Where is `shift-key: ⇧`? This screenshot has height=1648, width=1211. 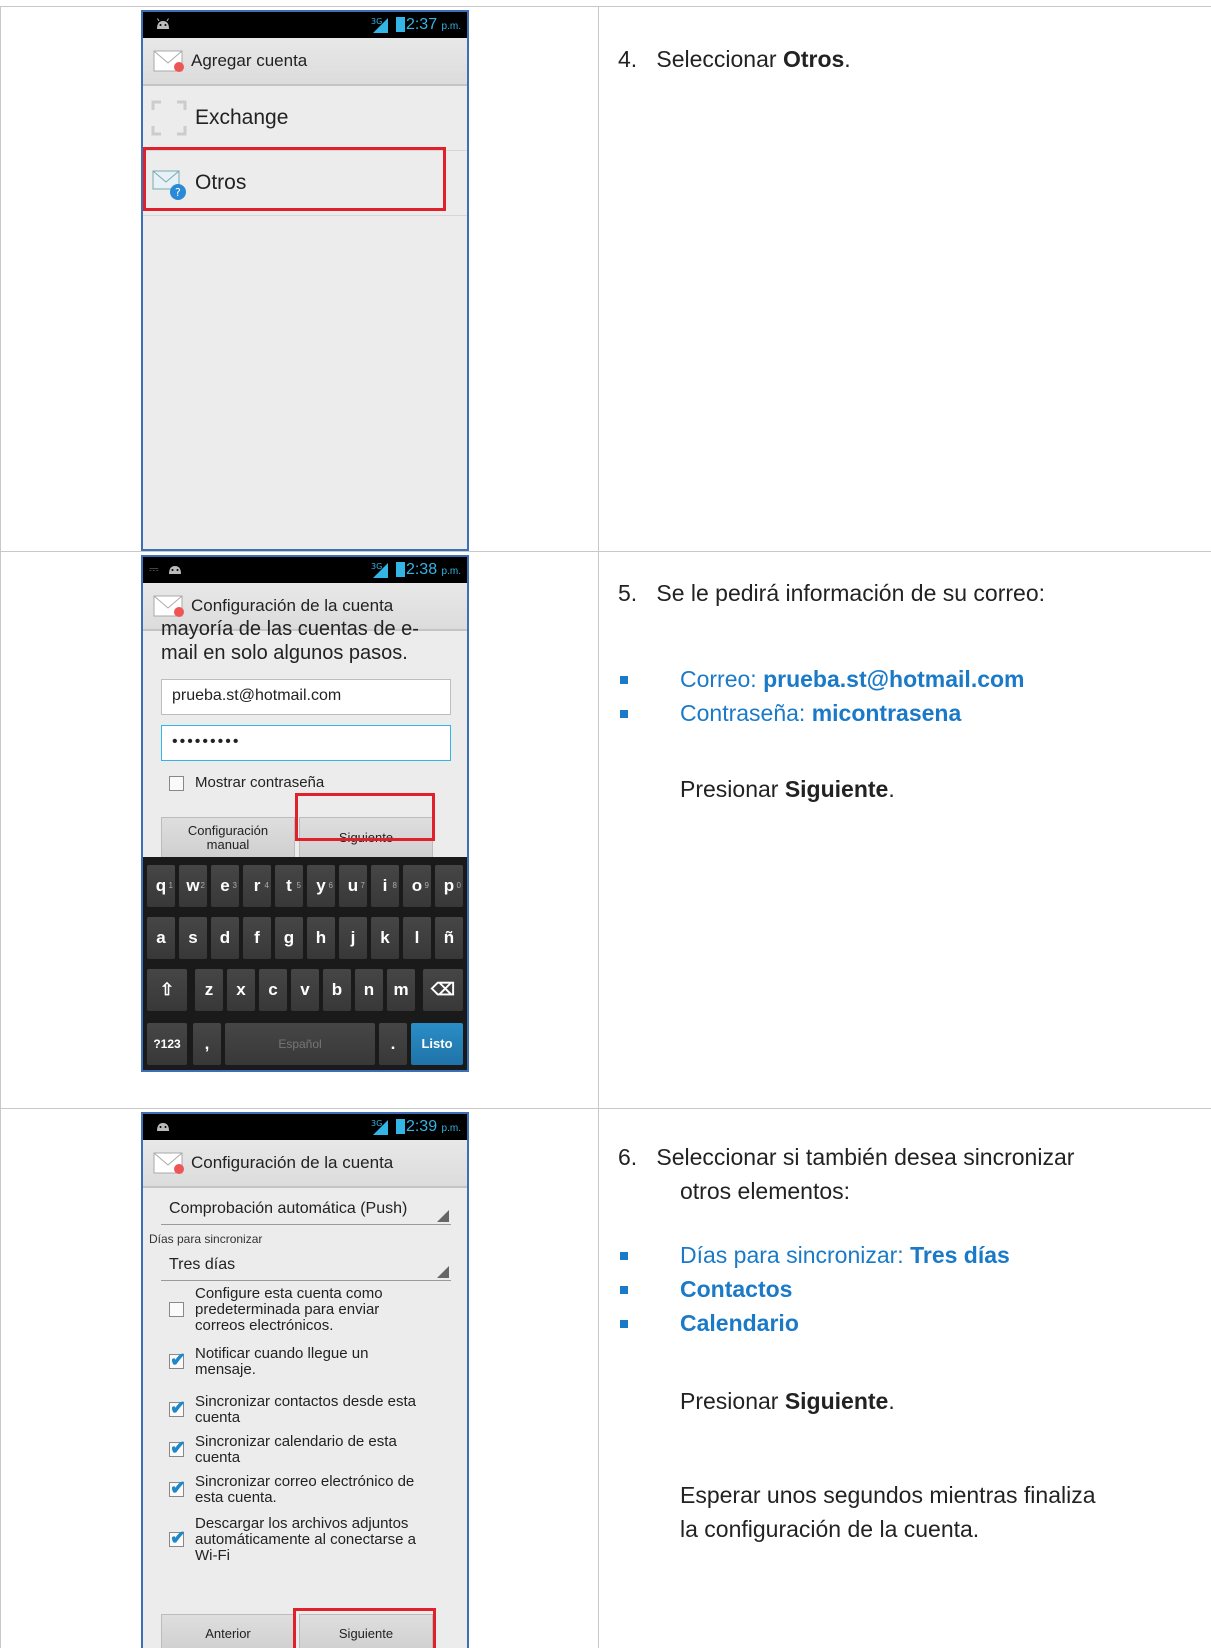 shift-key: ⇧ is located at coordinates (167, 990).